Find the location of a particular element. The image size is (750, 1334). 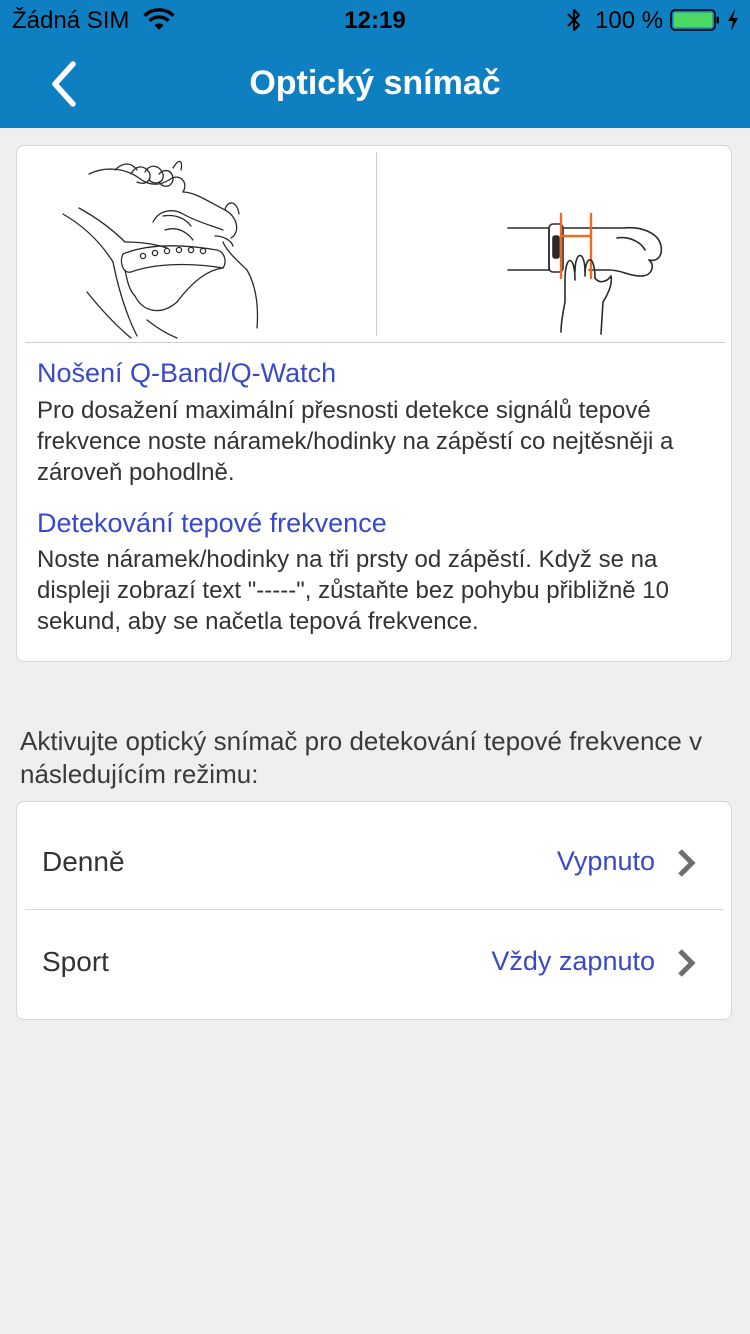

mode-label: Denně is located at coordinates (83, 861).